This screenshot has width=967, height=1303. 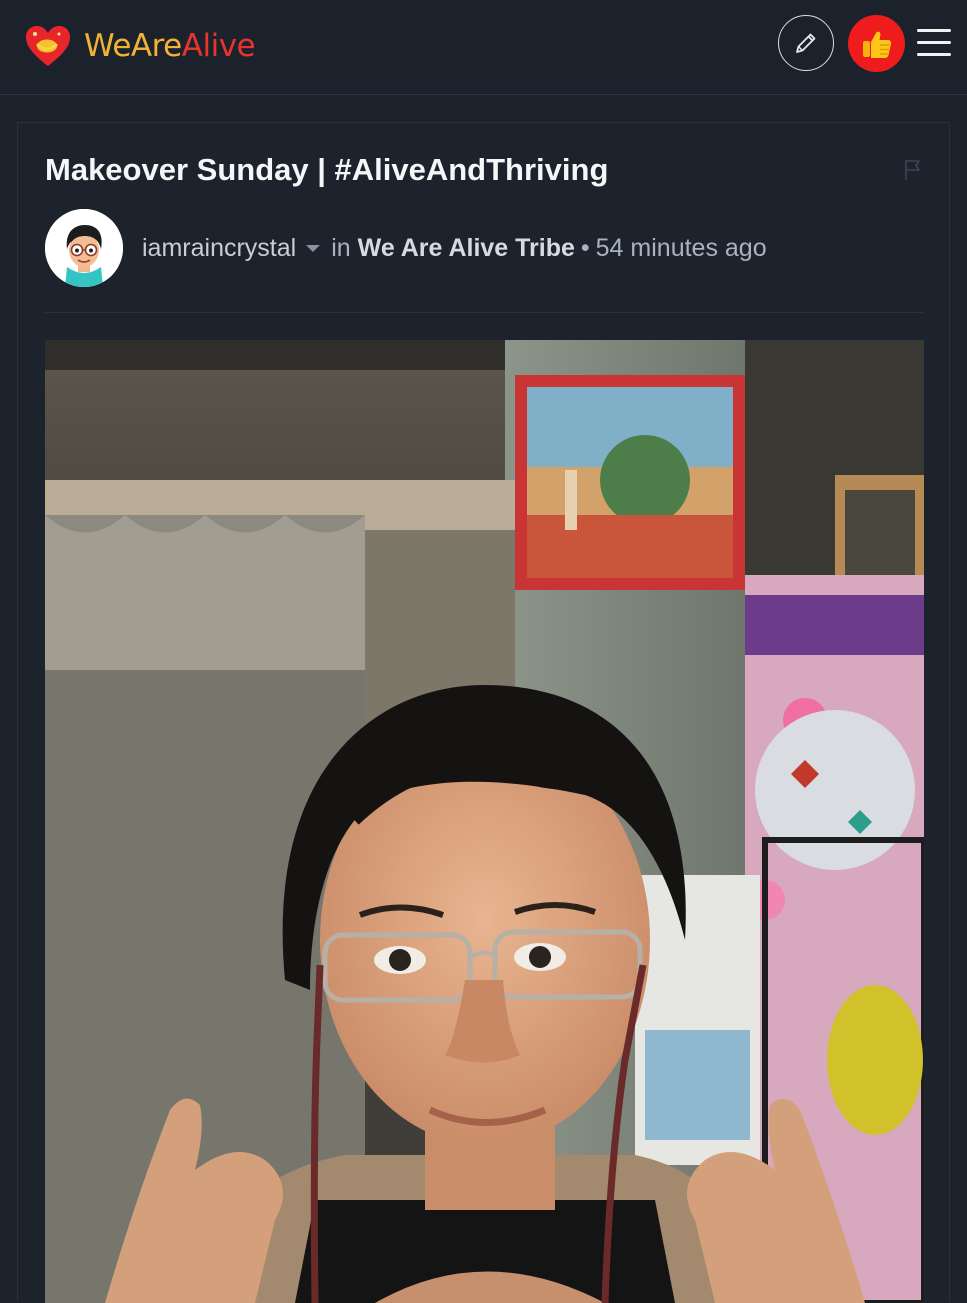 I want to click on thumbs-up-icon, so click(x=876, y=44).